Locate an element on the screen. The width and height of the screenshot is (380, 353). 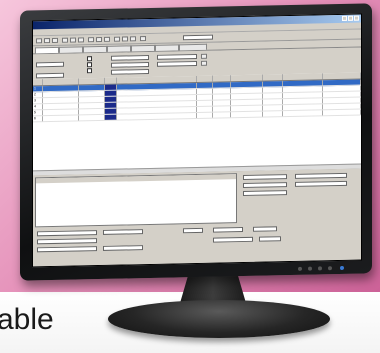
maximize-icon is located at coordinates (350, 18).